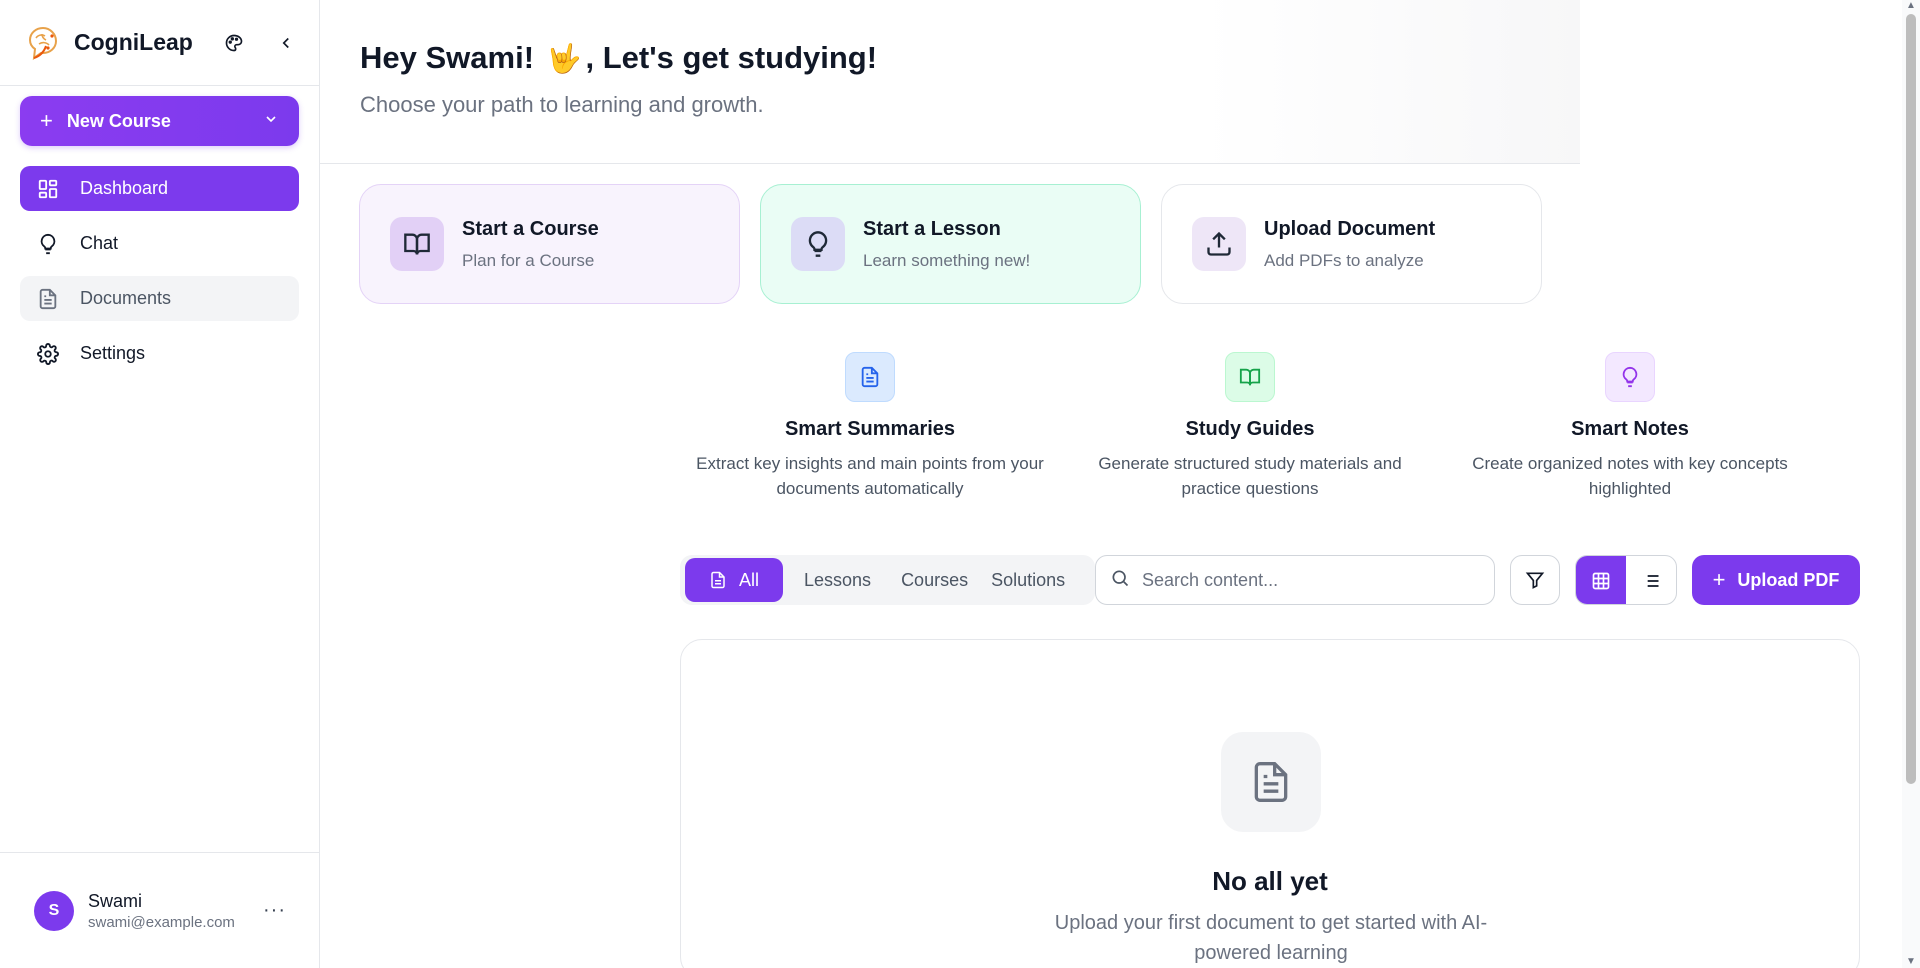  Describe the element at coordinates (286, 43) in the screenshot. I see `collapse-sidebar-icon` at that location.